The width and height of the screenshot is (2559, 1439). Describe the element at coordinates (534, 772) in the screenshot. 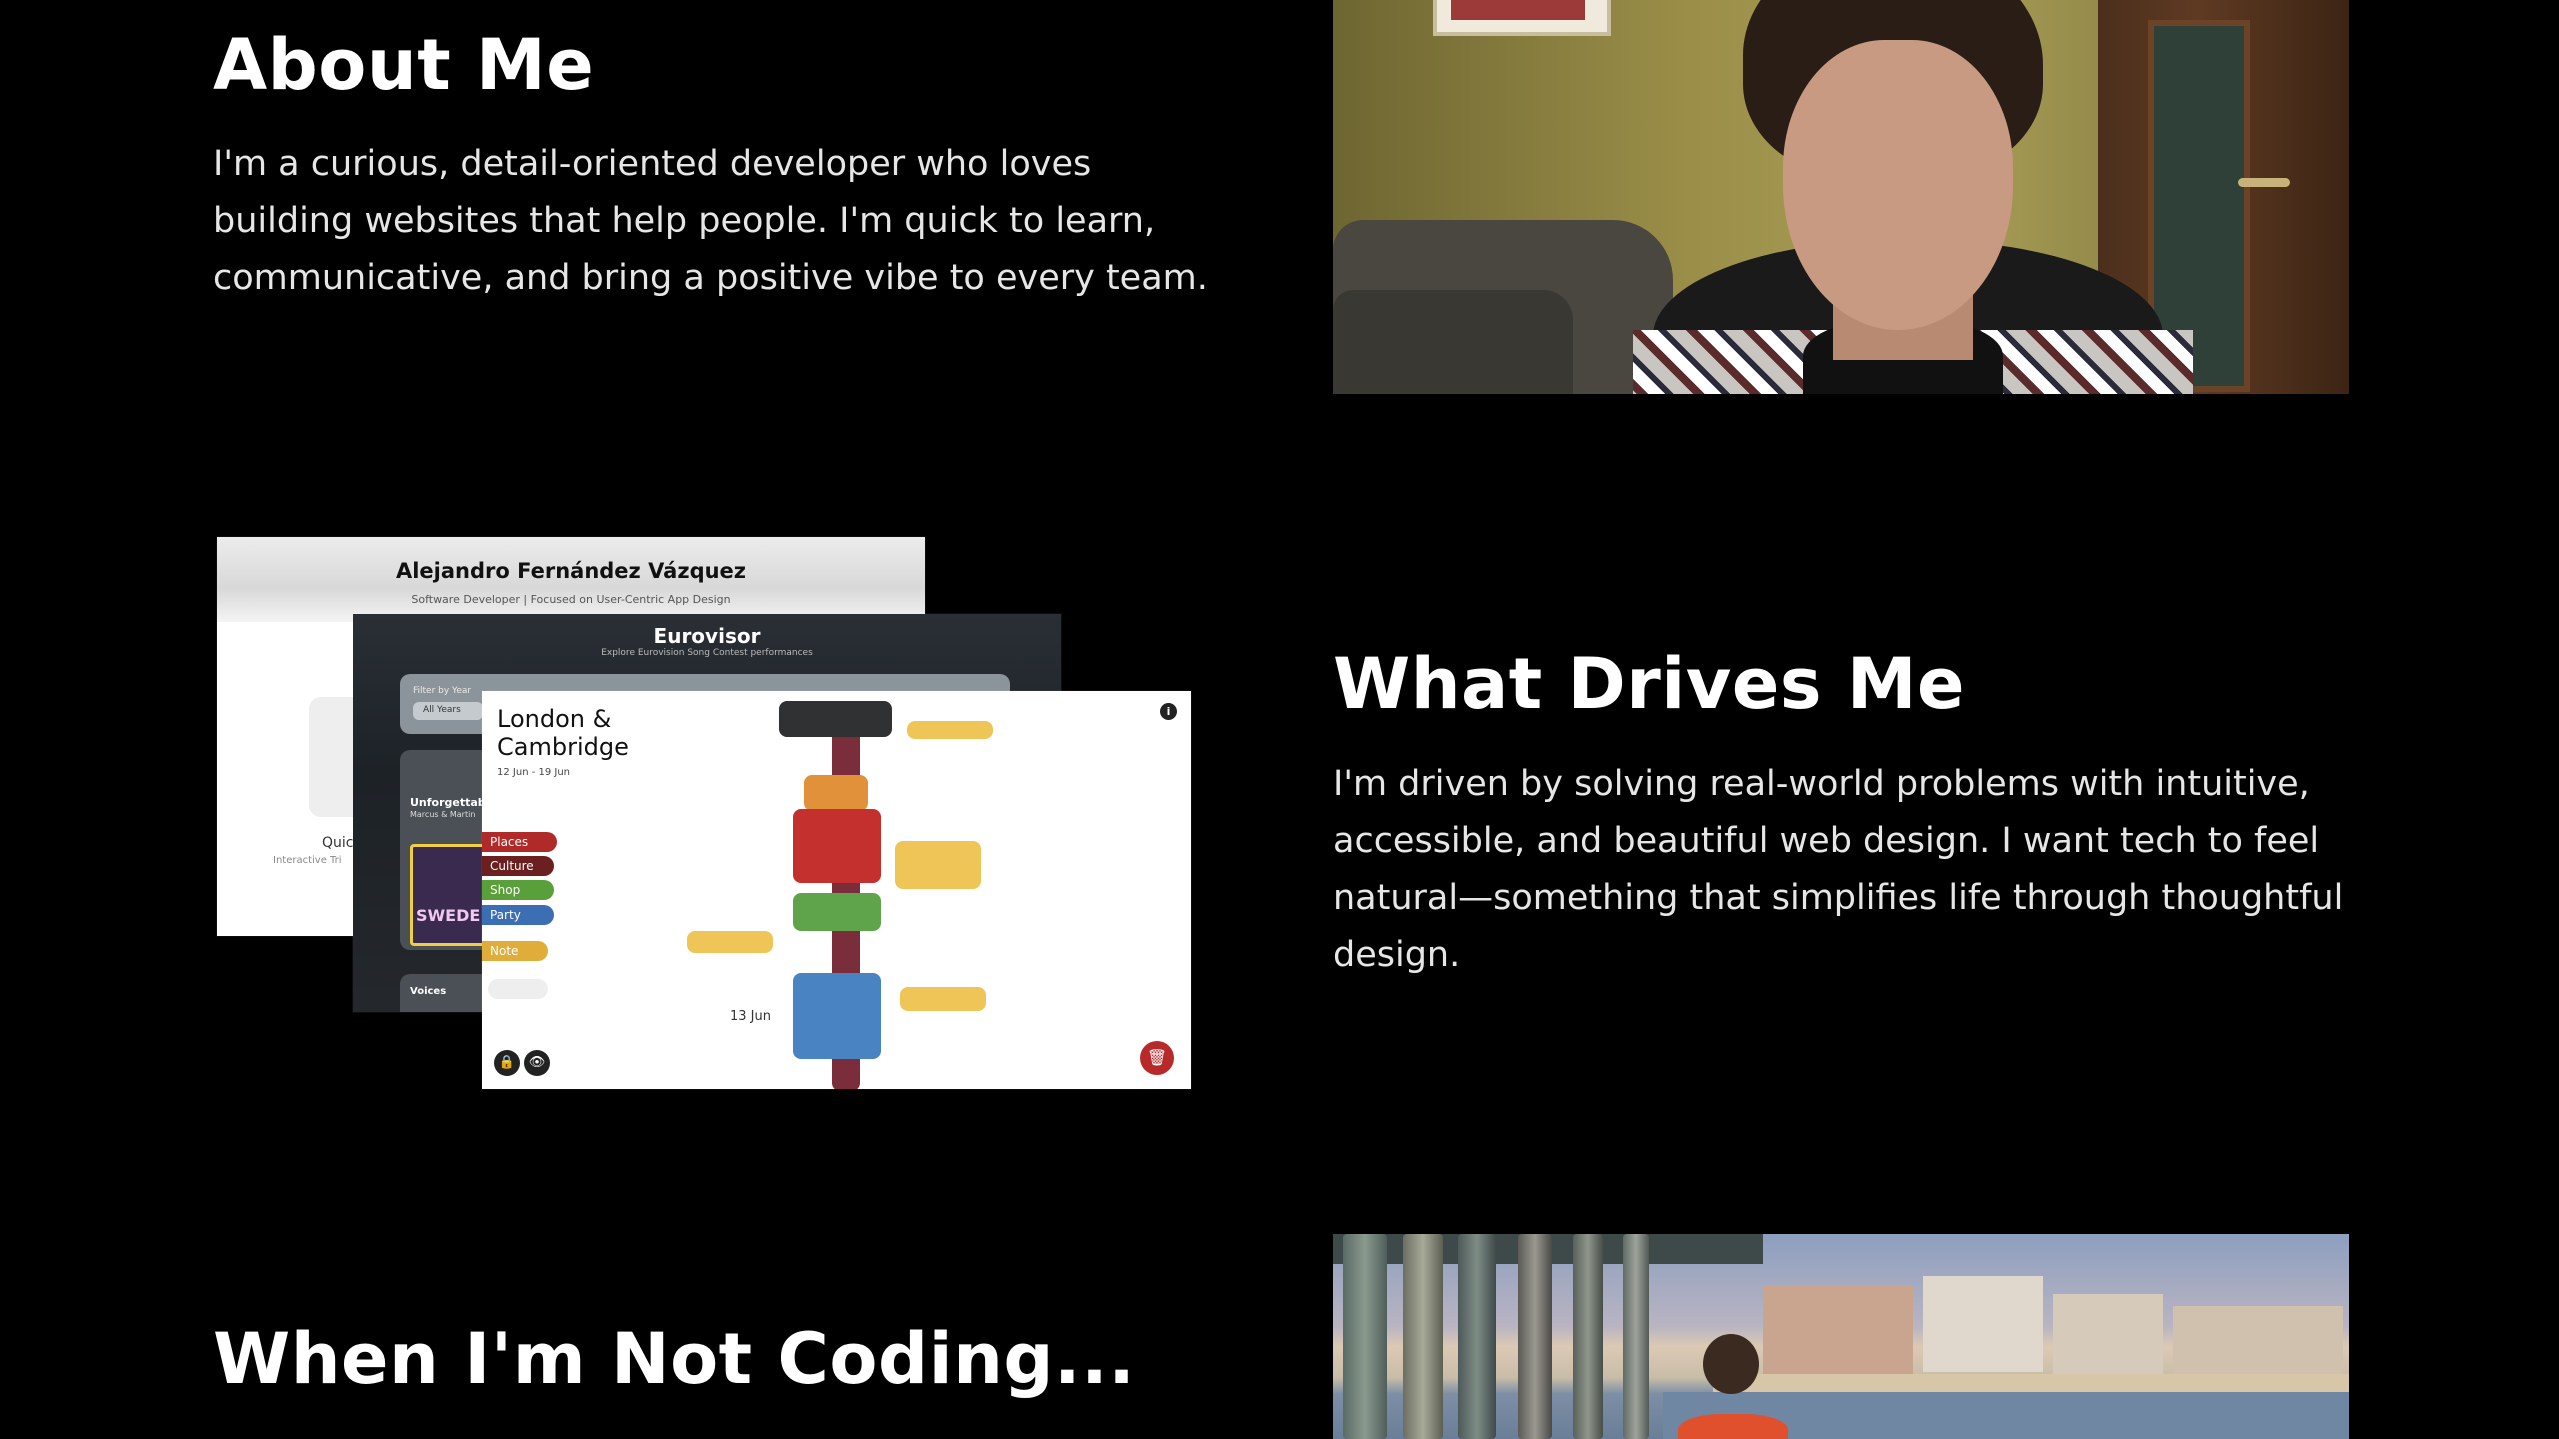

I see `trip-dates: 12 Jun - 19 Jun` at that location.